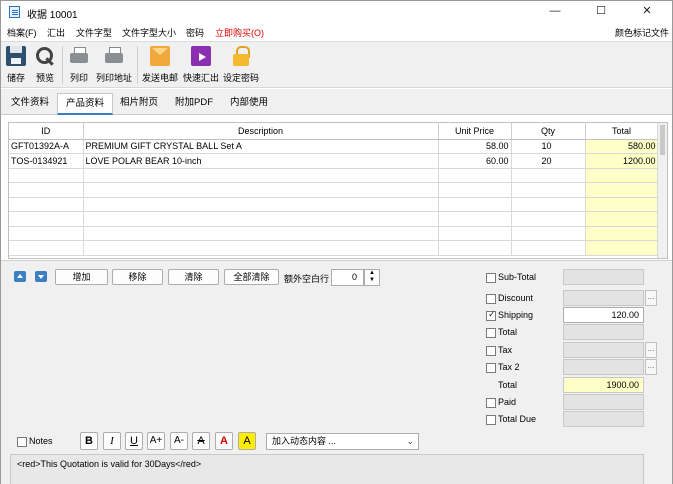 Image resolution: width=673 pixels, height=484 pixels. I want to click on add-row-button: 增加, so click(81, 277).